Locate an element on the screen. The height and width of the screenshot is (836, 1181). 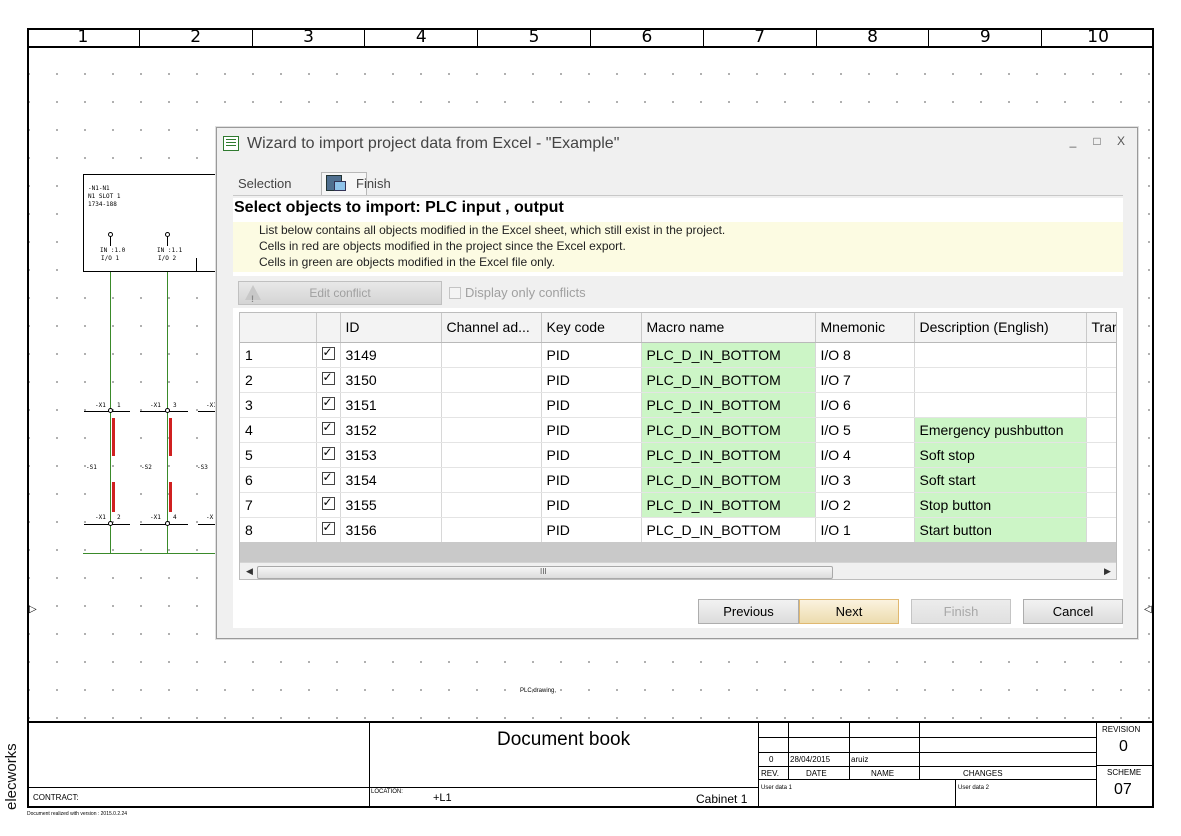
cell-id: 3154 is located at coordinates (391, 480).